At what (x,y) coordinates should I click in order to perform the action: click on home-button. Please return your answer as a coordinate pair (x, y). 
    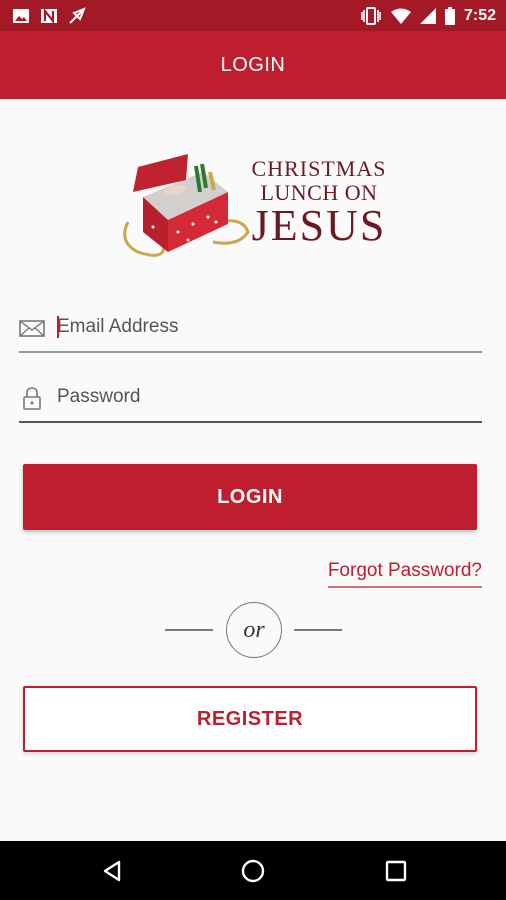
    Looking at the image, I should click on (253, 871).